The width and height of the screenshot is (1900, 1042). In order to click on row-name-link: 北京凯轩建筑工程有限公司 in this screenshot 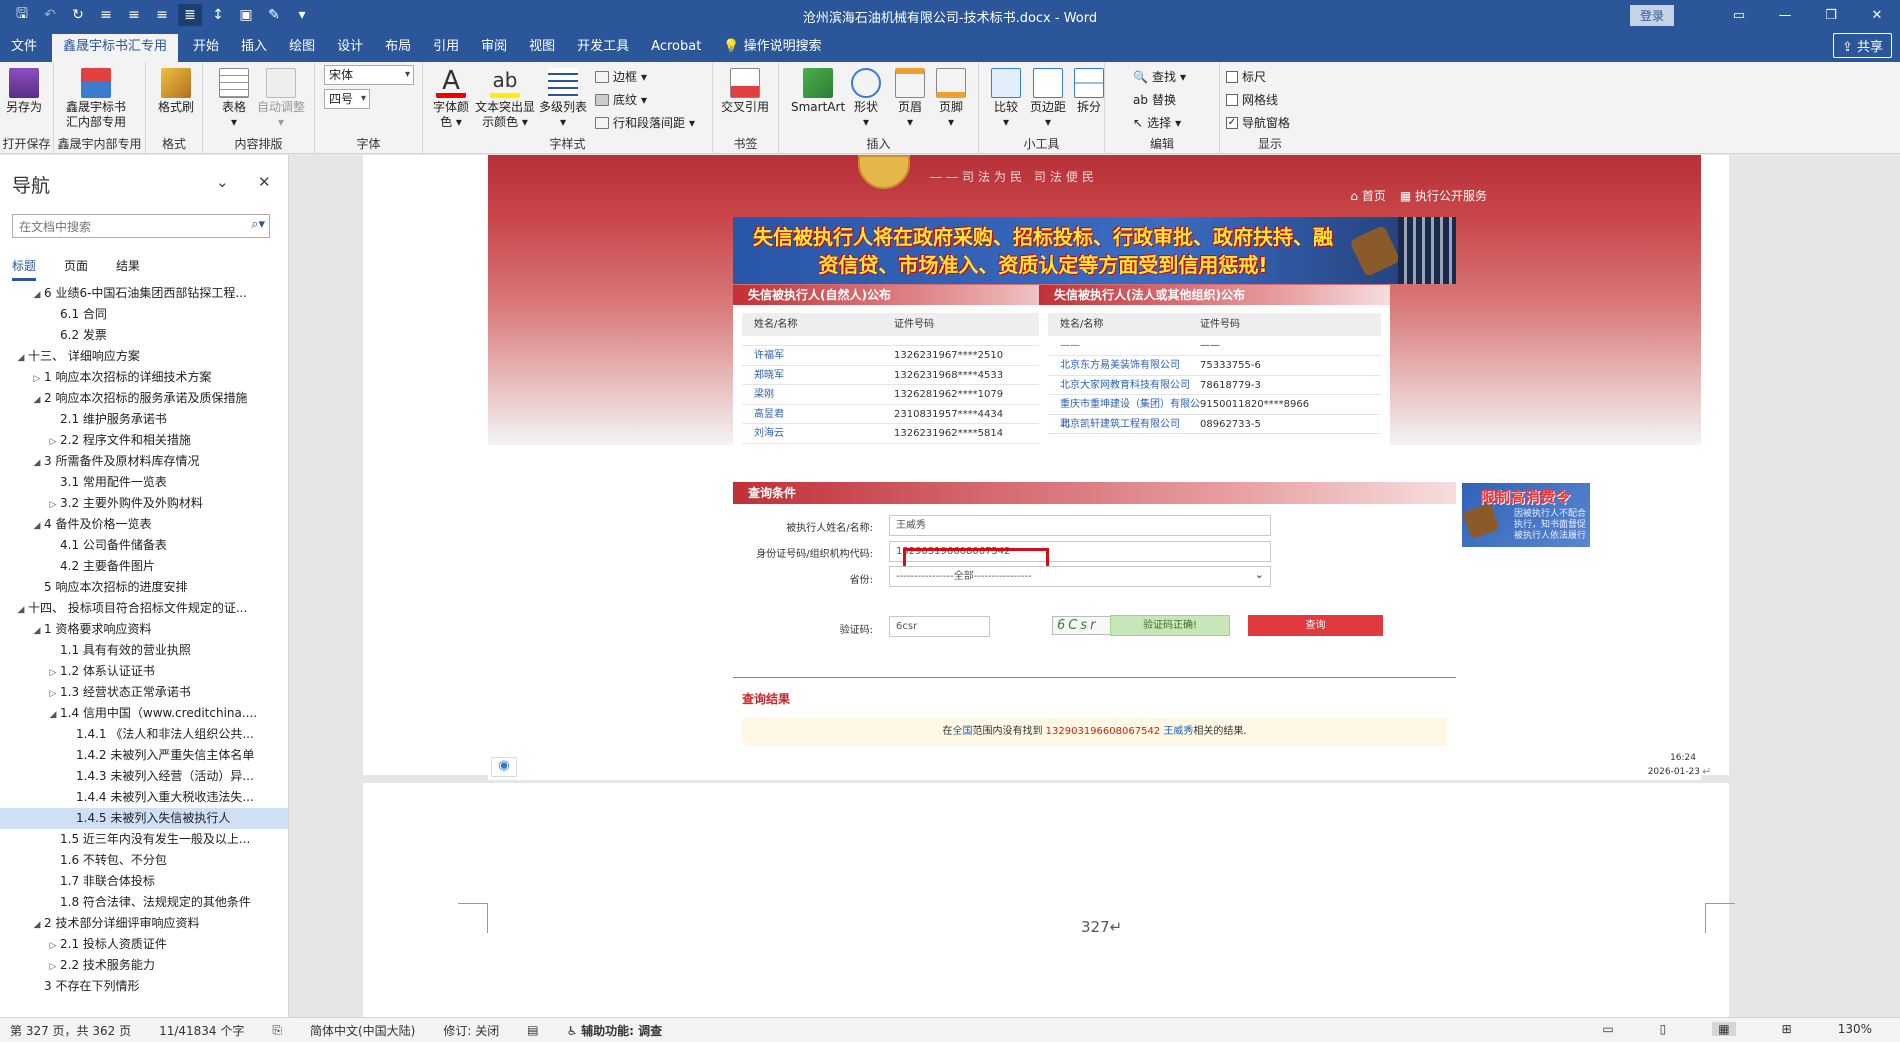, I will do `click(1124, 424)`.